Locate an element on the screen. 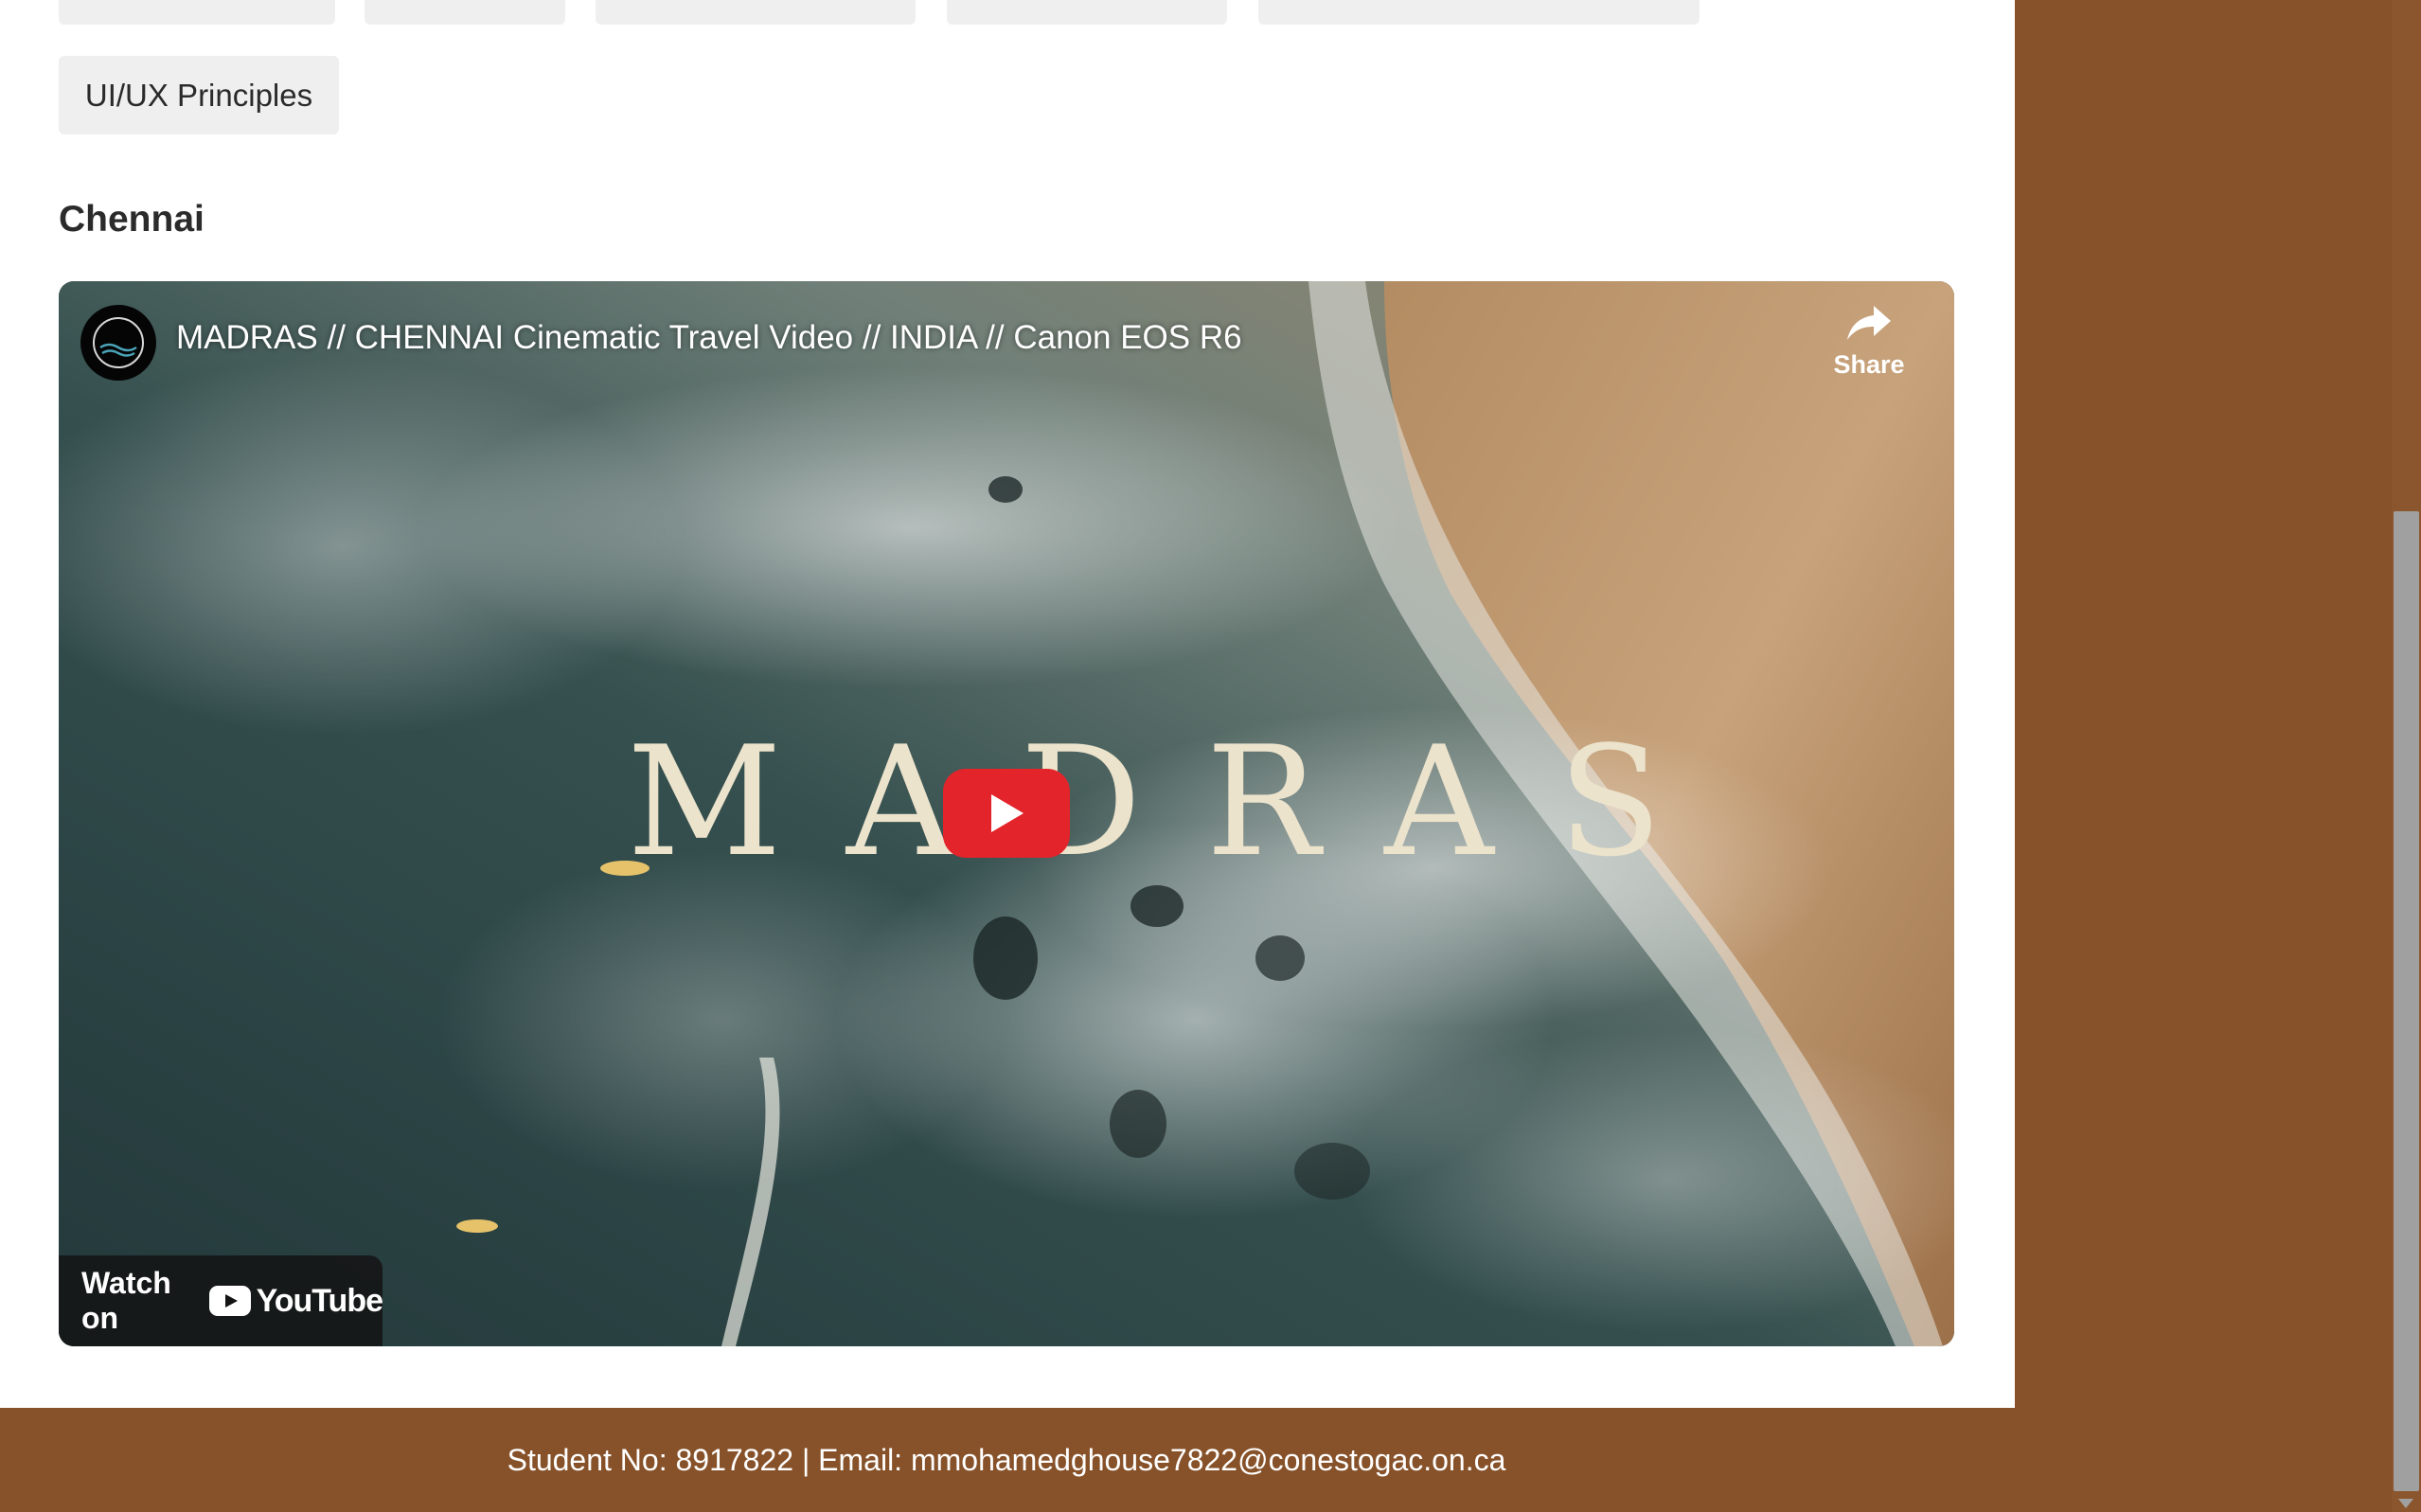 Image resolution: width=2421 pixels, height=1512 pixels. tag-ui-ux-principles: UI/UX Principles is located at coordinates (199, 95).